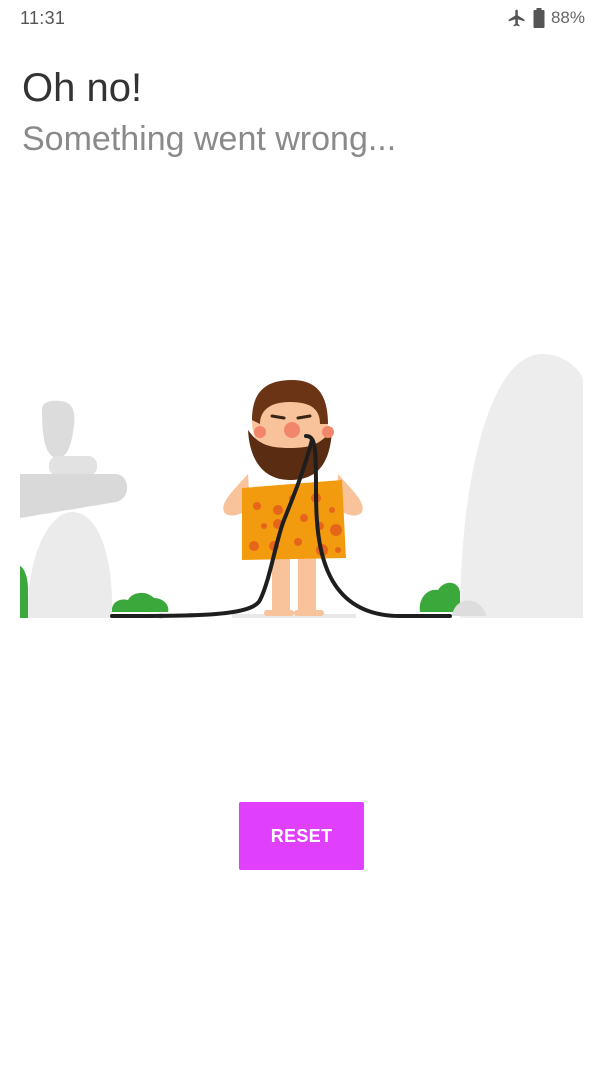 This screenshot has height=1072, width=603. What do you see at coordinates (301, 18) in the screenshot?
I see `status-bar: 11:31 88%` at bounding box center [301, 18].